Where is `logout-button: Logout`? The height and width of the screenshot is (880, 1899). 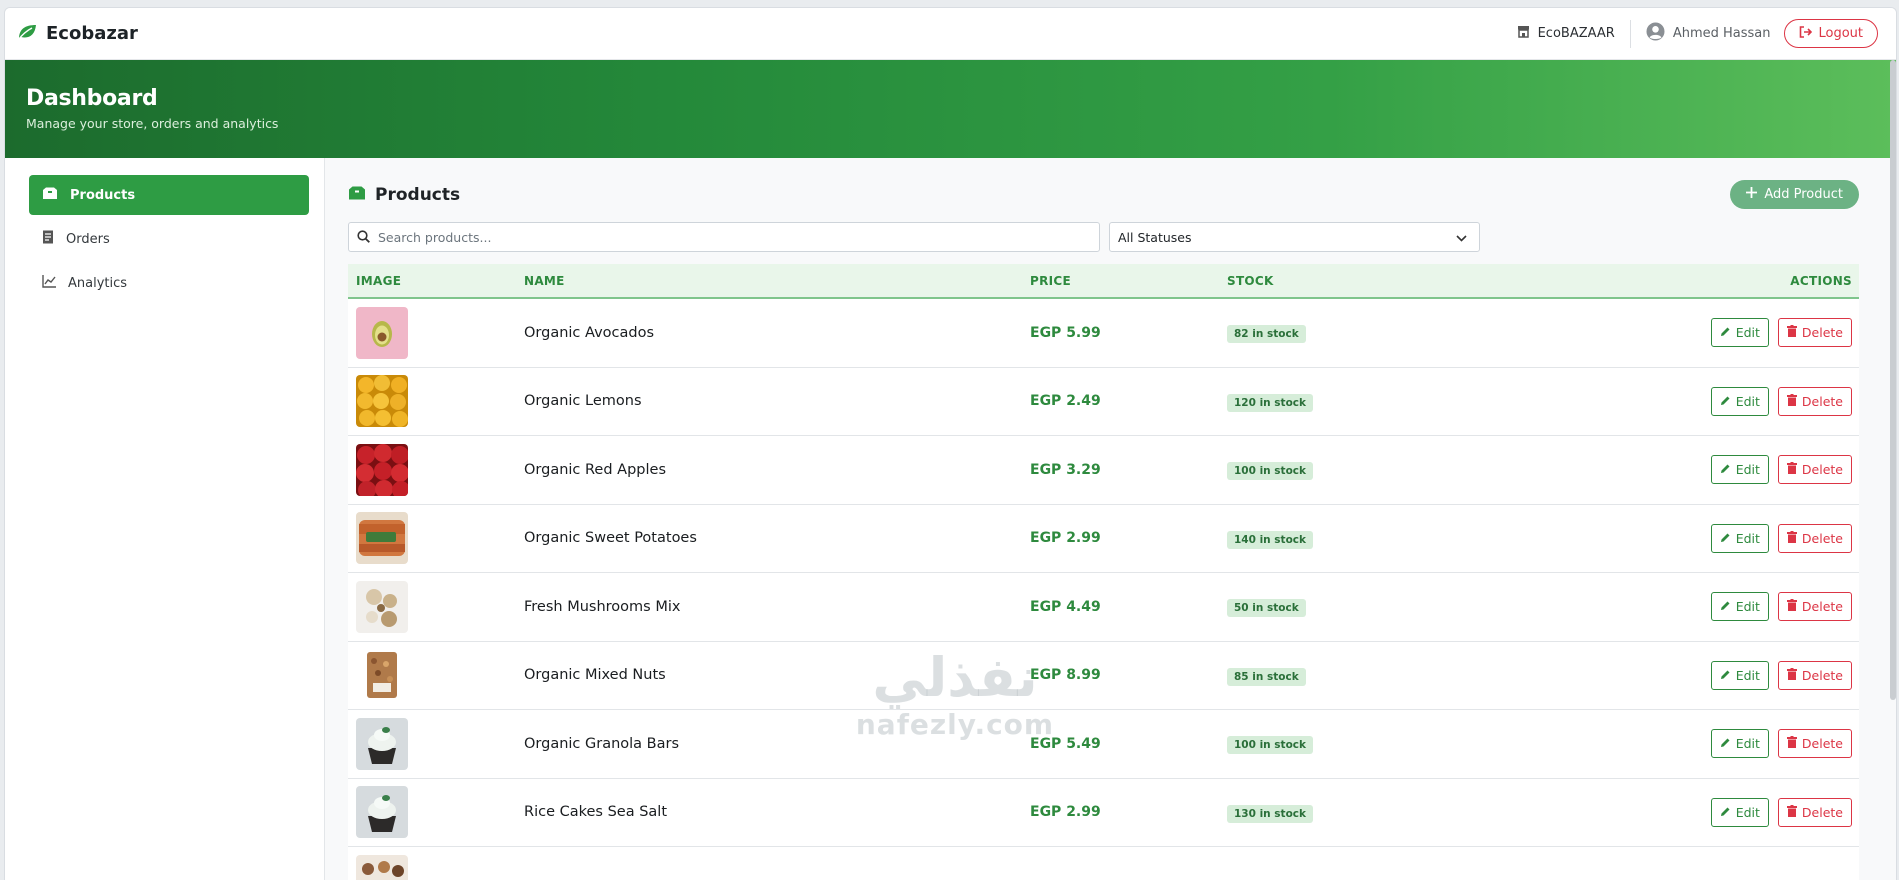
logout-button: Logout is located at coordinates (1831, 33).